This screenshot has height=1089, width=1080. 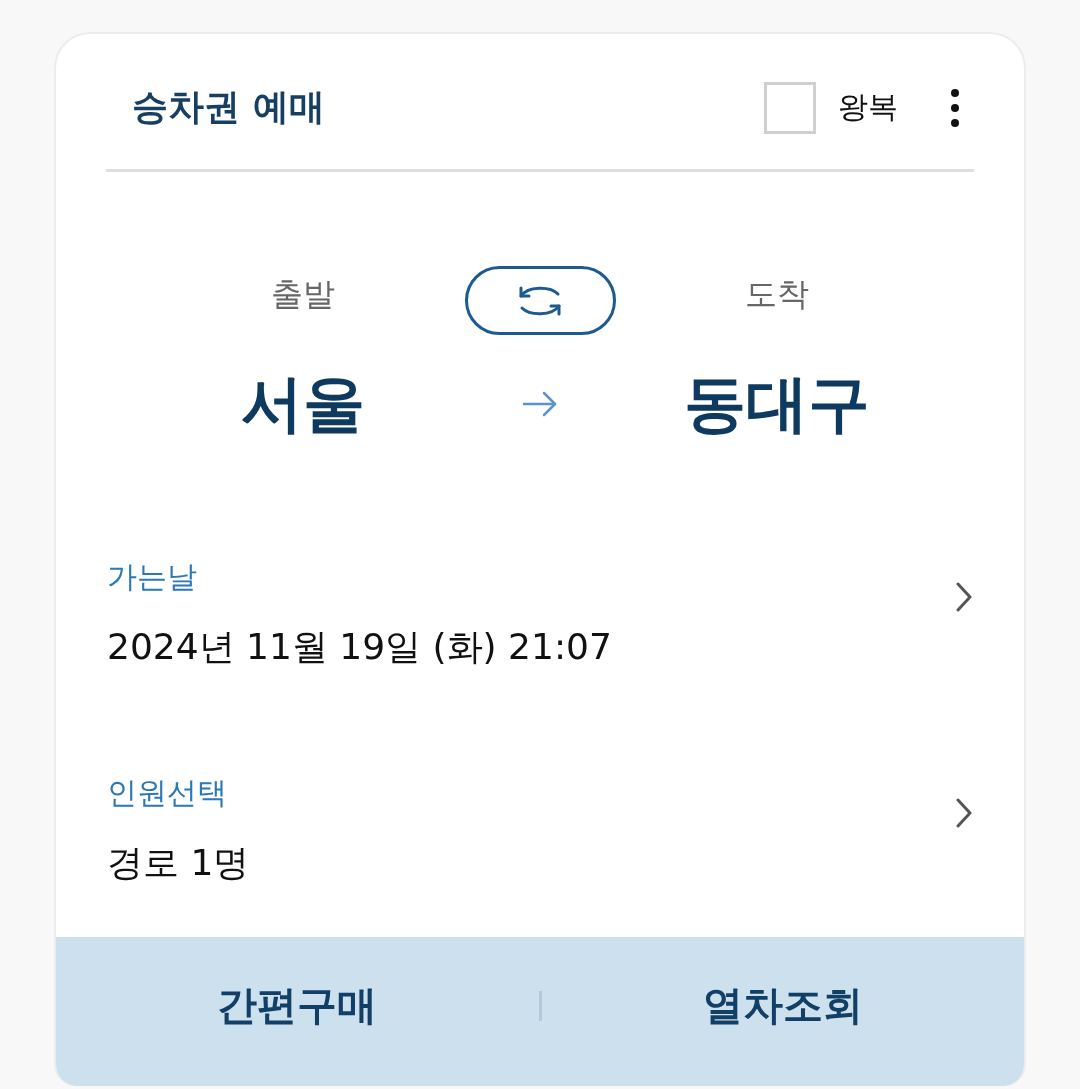 I want to click on departure-station: 서울, so click(x=303, y=404).